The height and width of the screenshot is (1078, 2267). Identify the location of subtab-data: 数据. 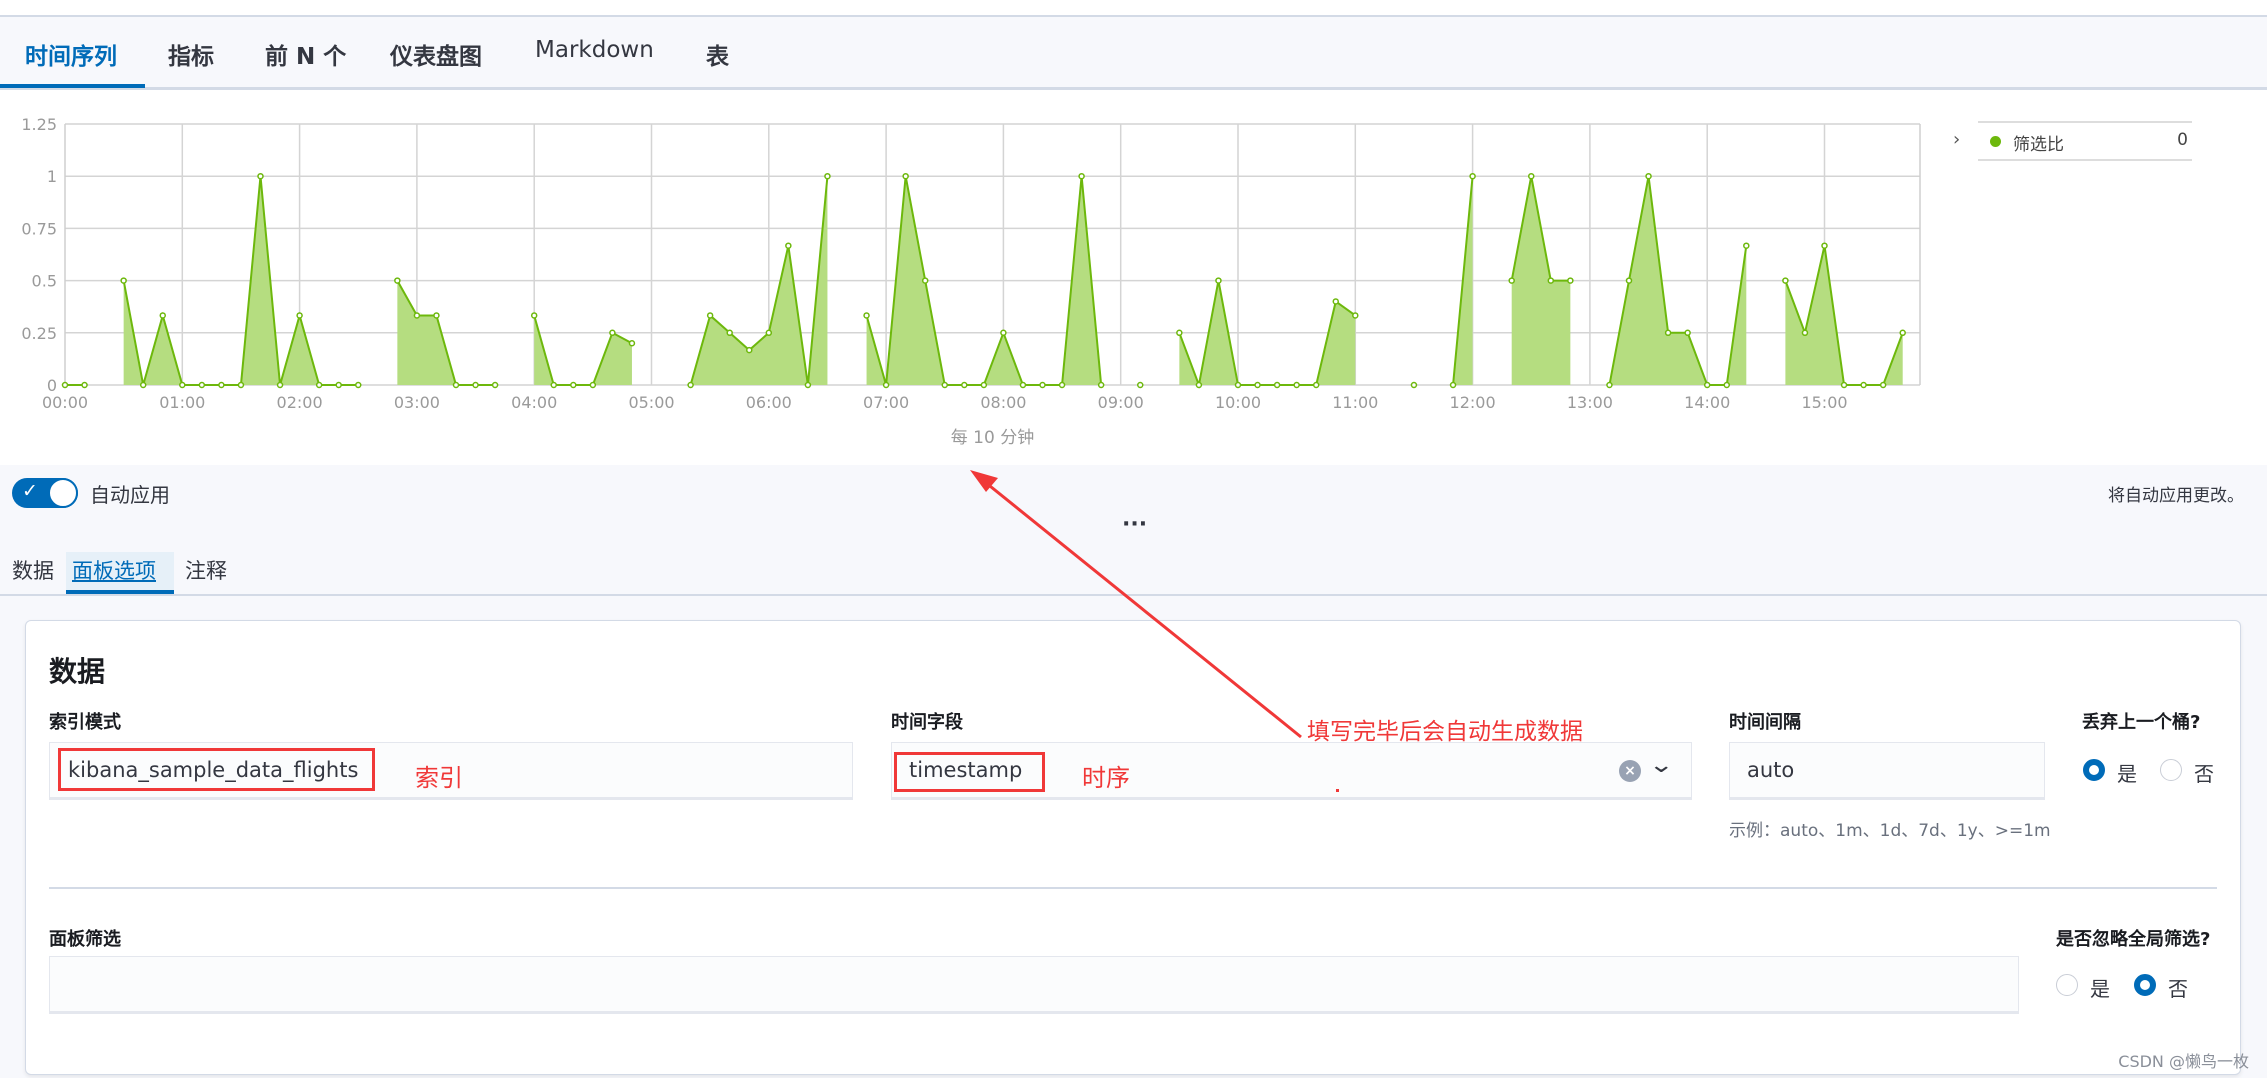
(33, 573).